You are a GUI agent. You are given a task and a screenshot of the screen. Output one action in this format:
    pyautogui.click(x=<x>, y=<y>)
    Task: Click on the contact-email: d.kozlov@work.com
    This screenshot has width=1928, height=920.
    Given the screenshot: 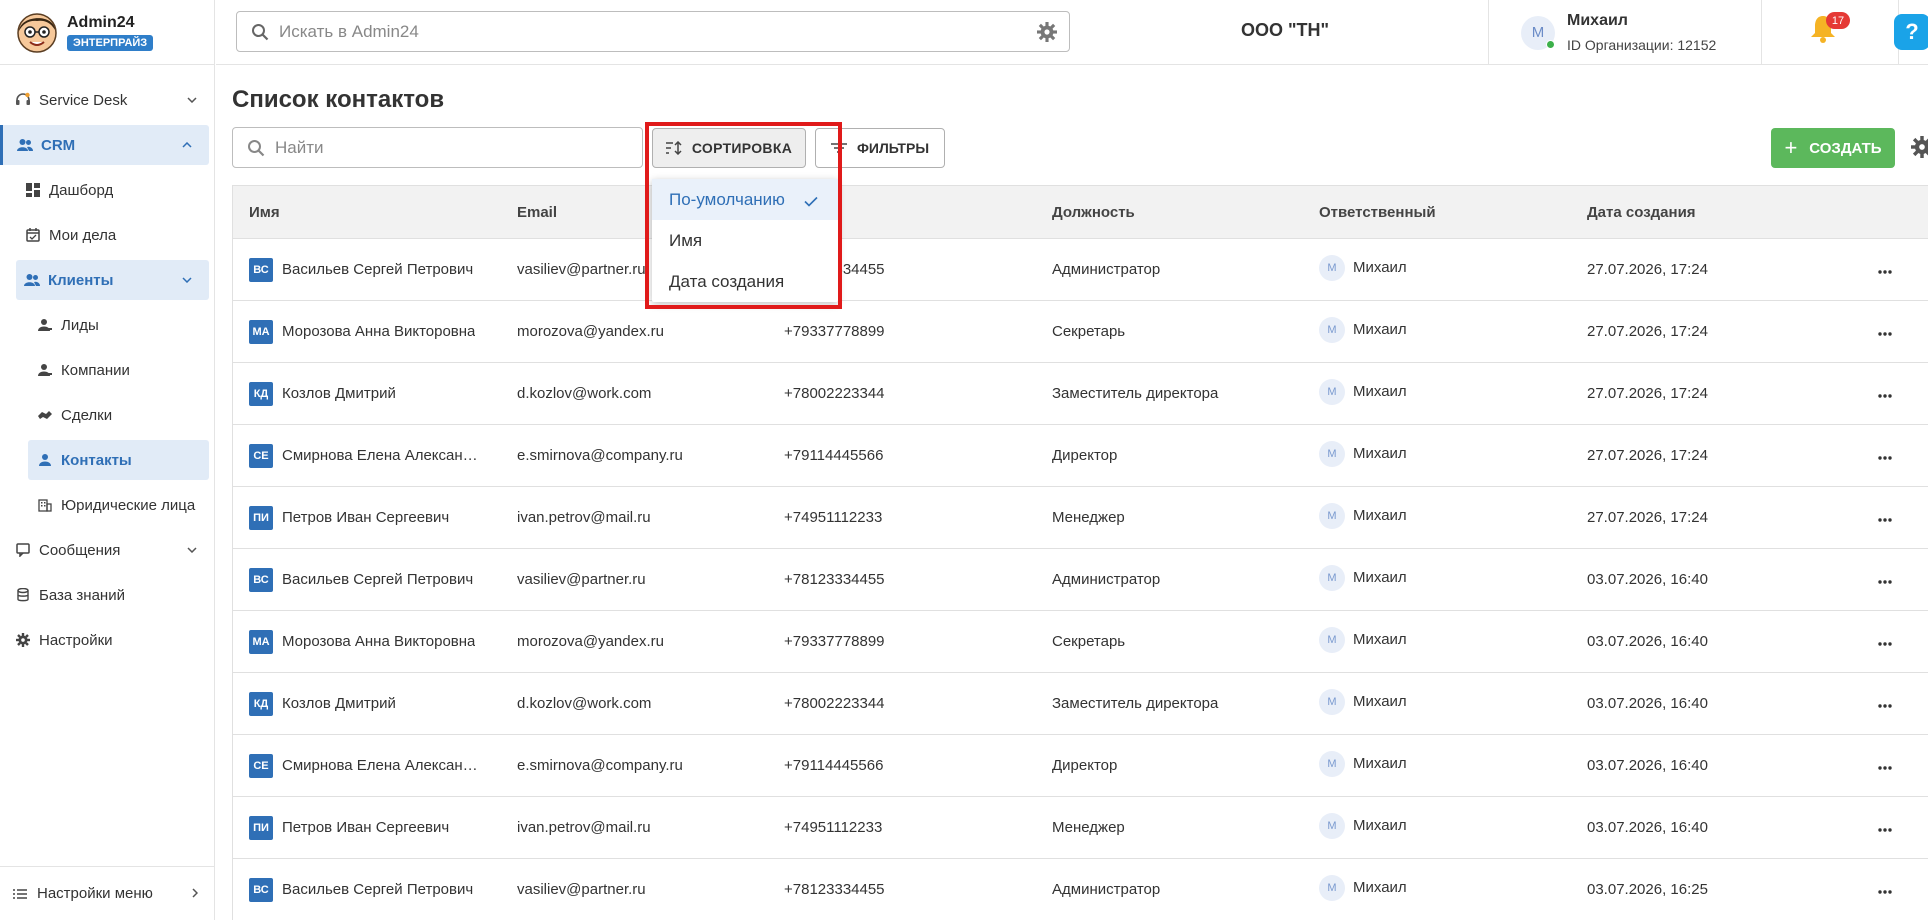 What is the action you would take?
    pyautogui.click(x=584, y=703)
    